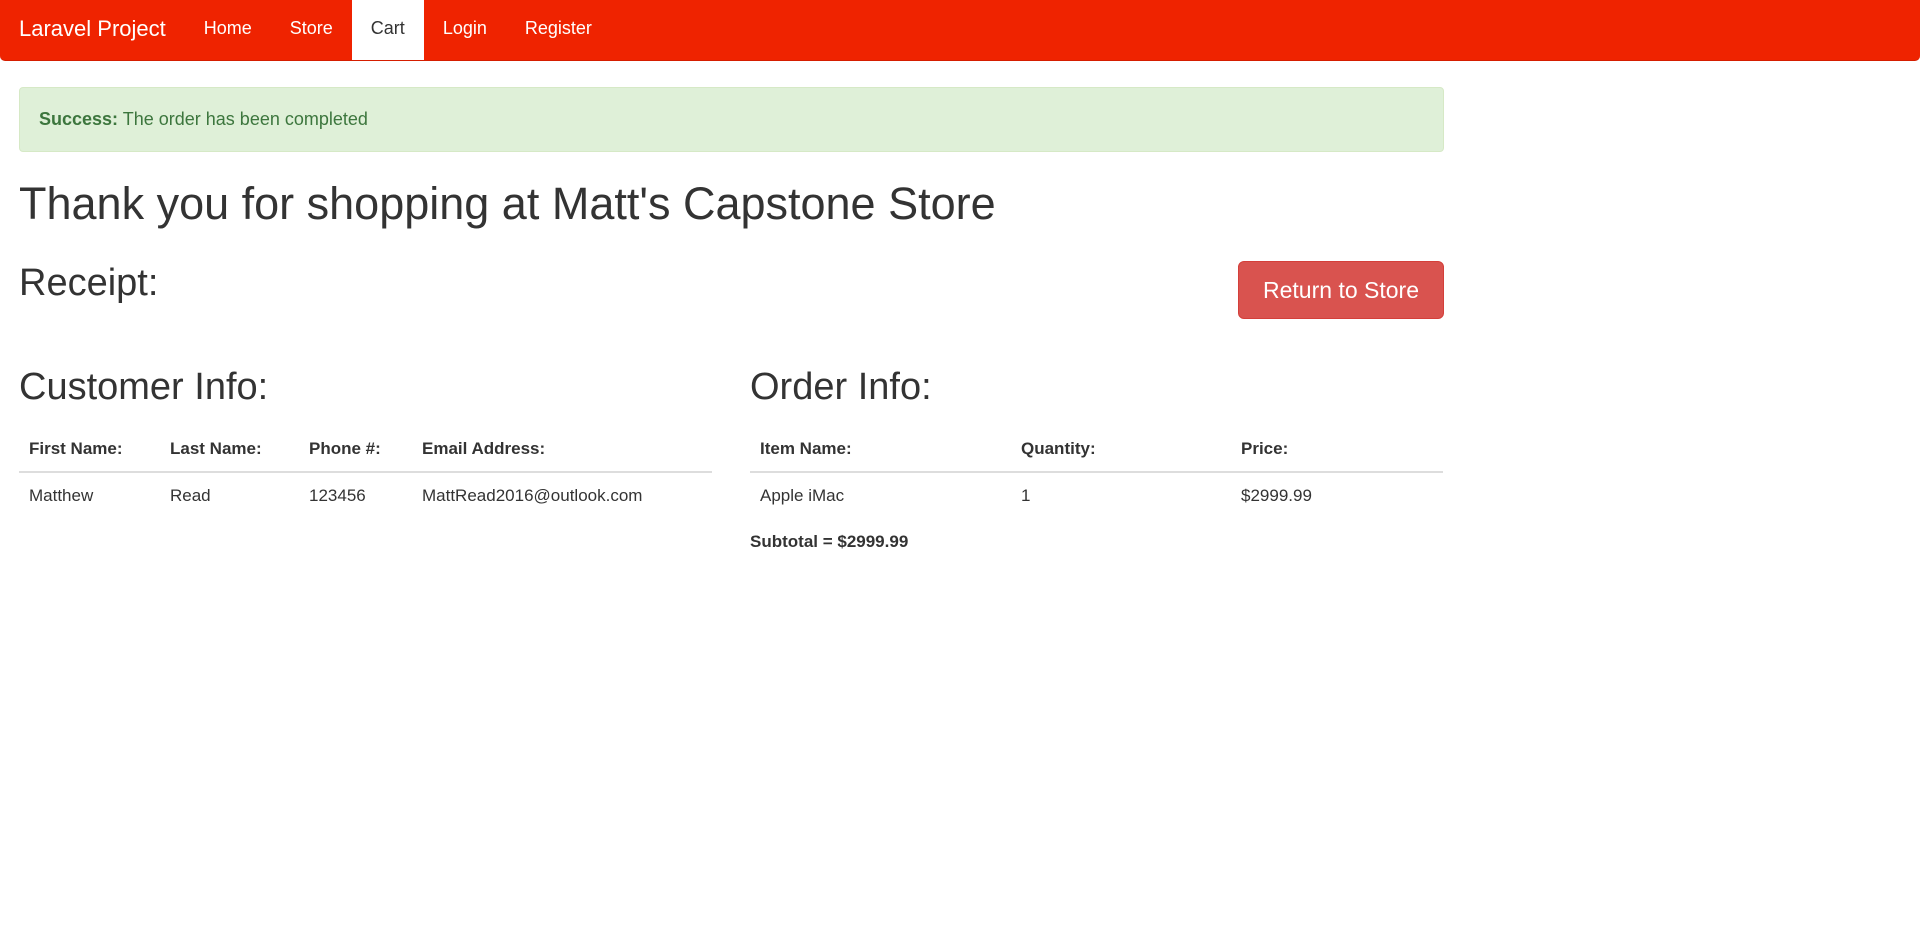 Image resolution: width=1920 pixels, height=937 pixels. Describe the element at coordinates (532, 495) in the screenshot. I see `cell-email: MattRead2016@outlook.com` at that location.